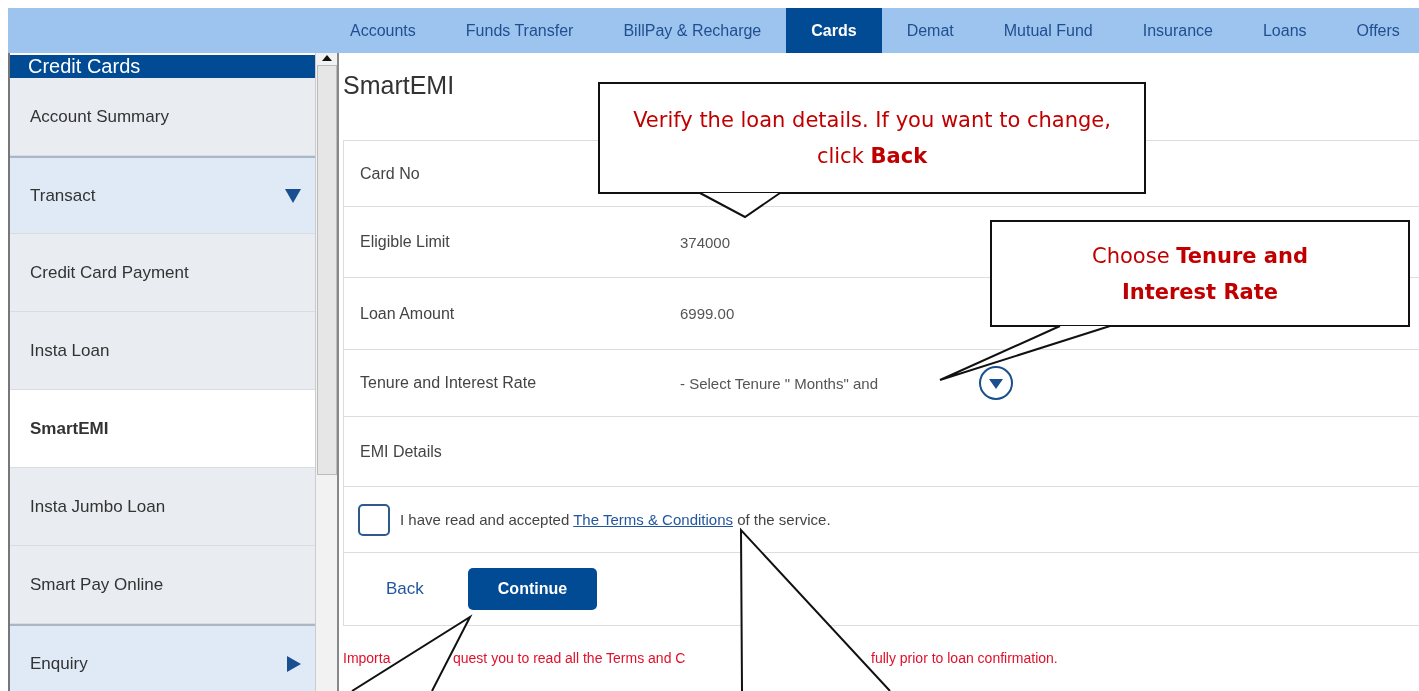  I want to click on dropdown-icon, so click(996, 383).